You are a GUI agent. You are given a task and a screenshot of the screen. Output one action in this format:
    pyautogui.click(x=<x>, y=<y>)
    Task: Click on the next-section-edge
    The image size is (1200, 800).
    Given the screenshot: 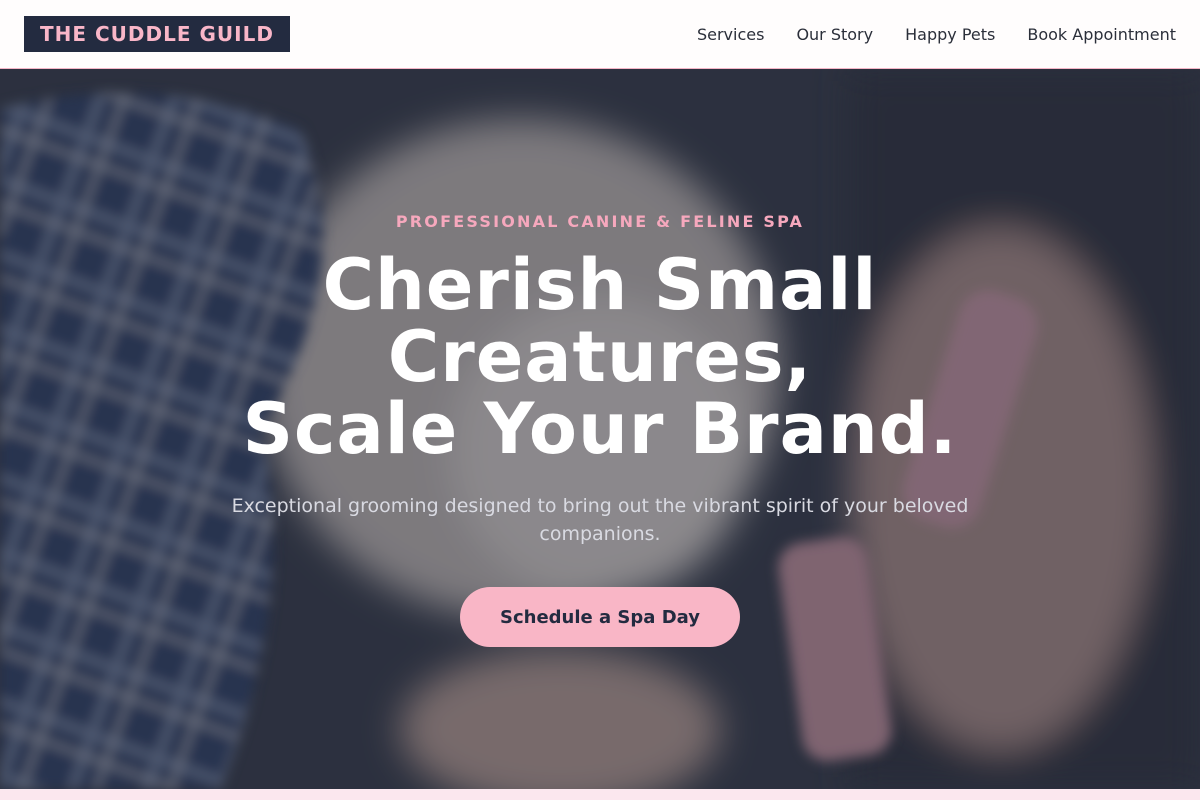 What is the action you would take?
    pyautogui.click(x=600, y=794)
    